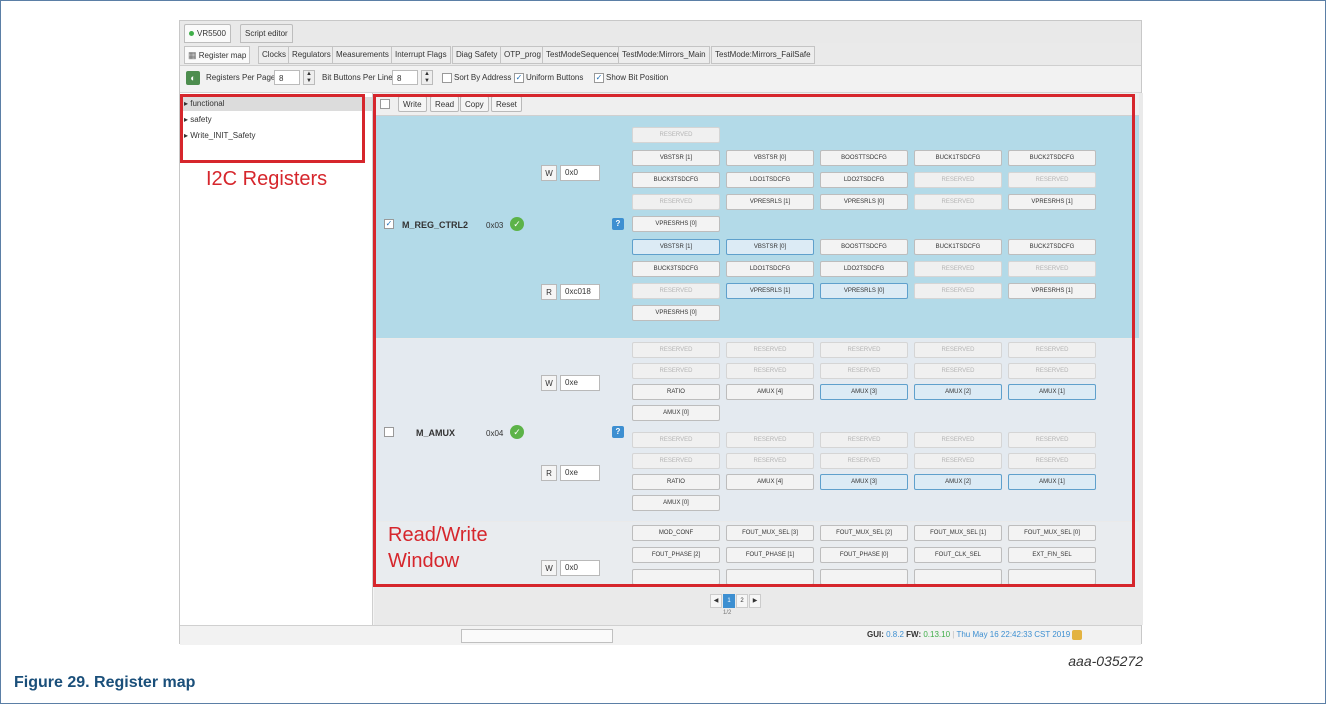 Image resolution: width=1328 pixels, height=706 pixels. I want to click on gui-version: 0.8.2, so click(895, 635).